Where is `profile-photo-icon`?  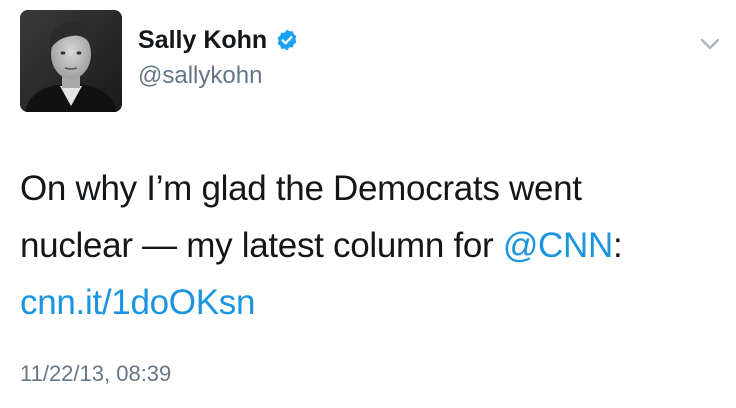
profile-photo-icon is located at coordinates (71, 61).